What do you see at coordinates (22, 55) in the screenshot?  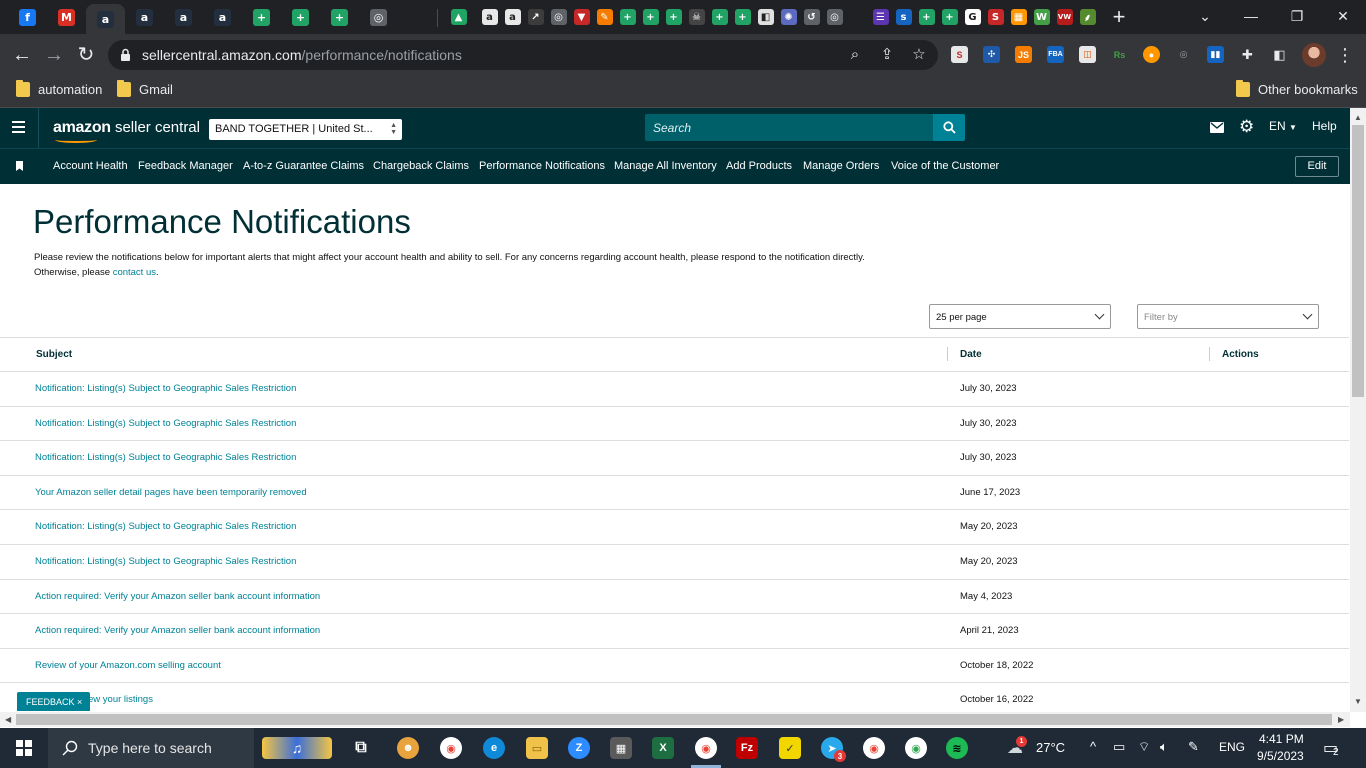 I see `back-button: ←` at bounding box center [22, 55].